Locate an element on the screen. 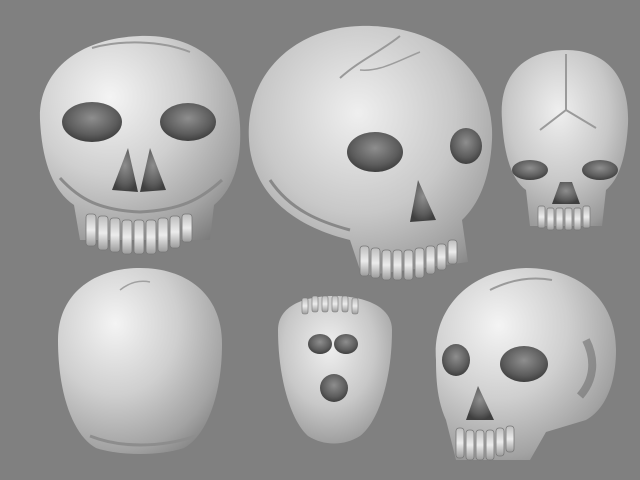 This screenshot has height=480, width=640. skull-top-front-view is located at coordinates (565, 140).